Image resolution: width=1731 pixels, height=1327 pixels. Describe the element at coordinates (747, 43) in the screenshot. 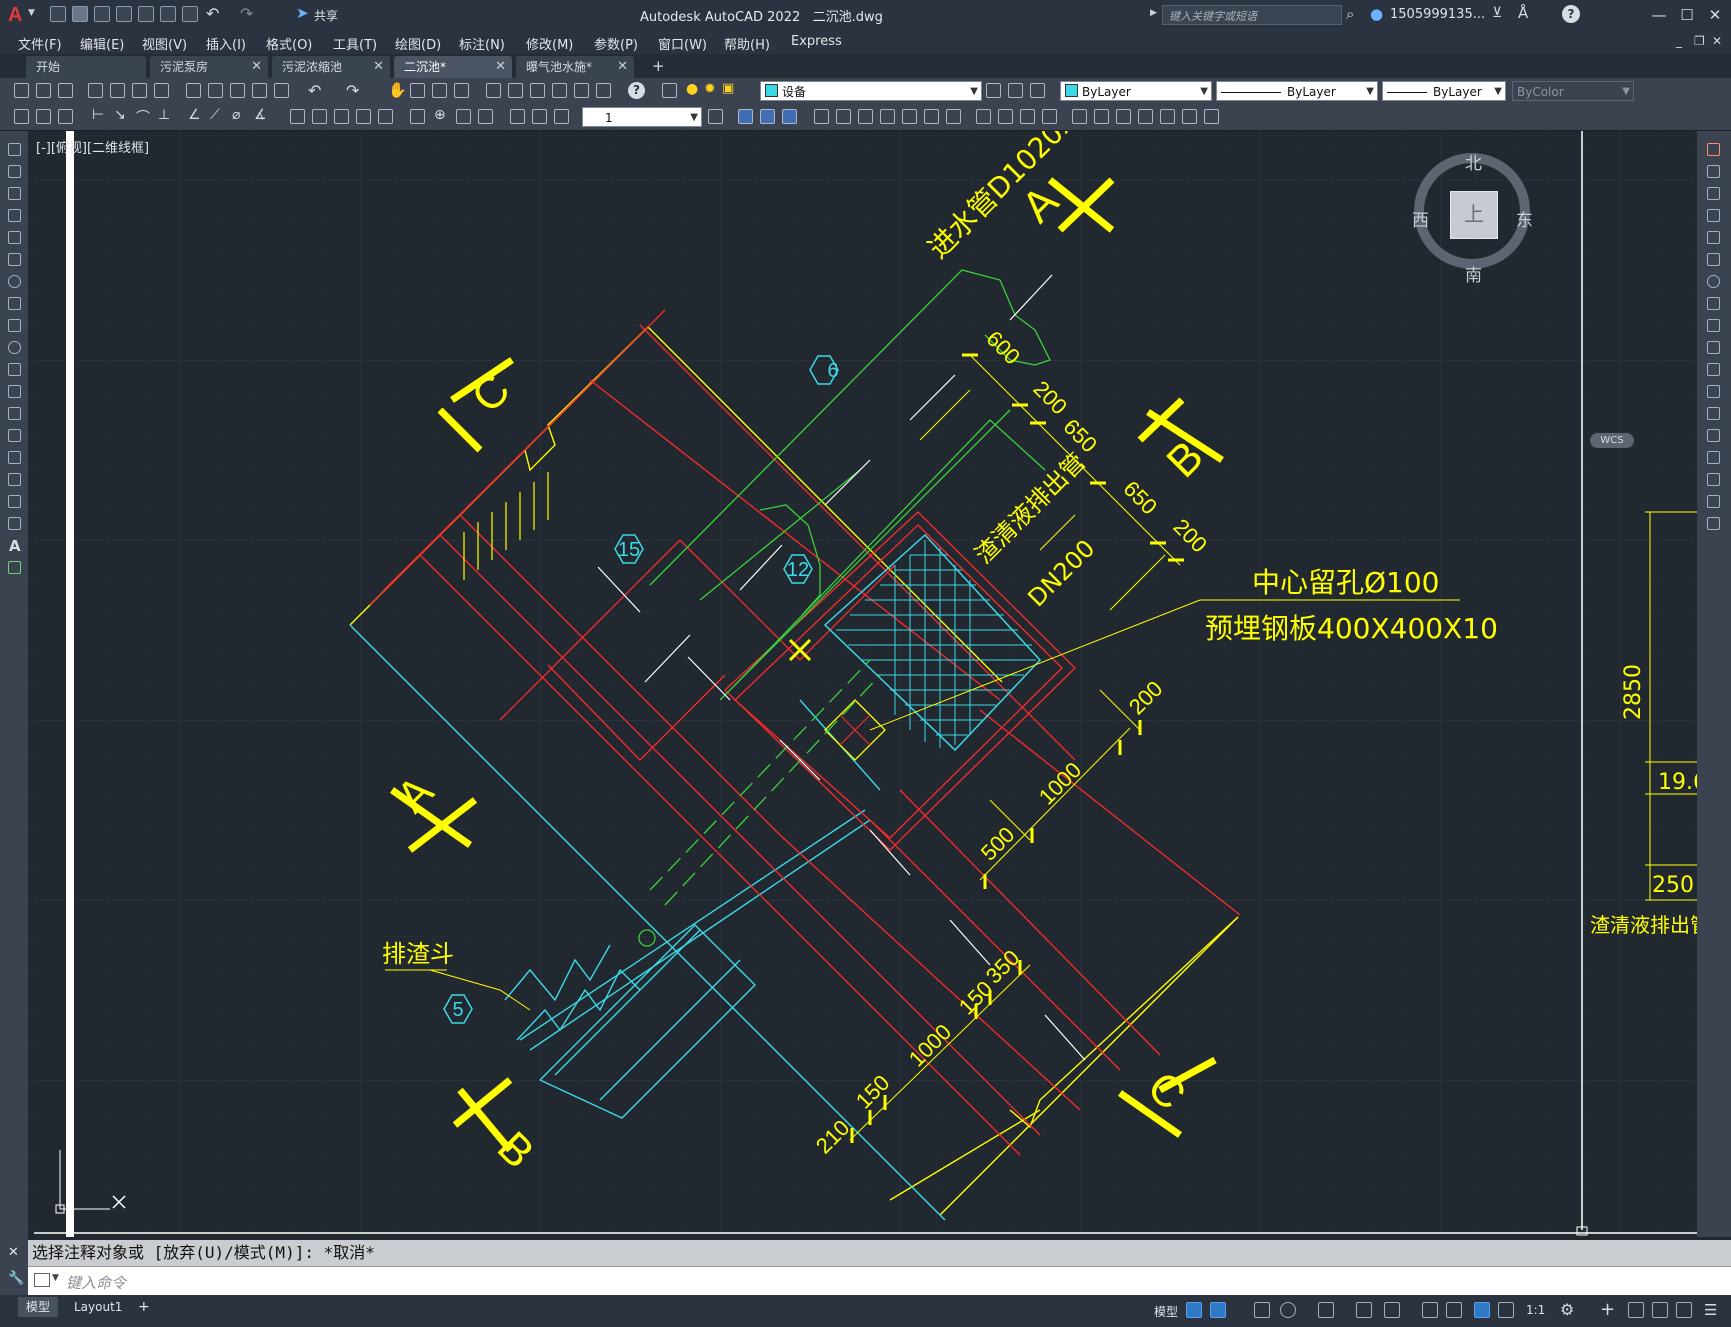

I see `menu-help: 帮助(H)` at that location.